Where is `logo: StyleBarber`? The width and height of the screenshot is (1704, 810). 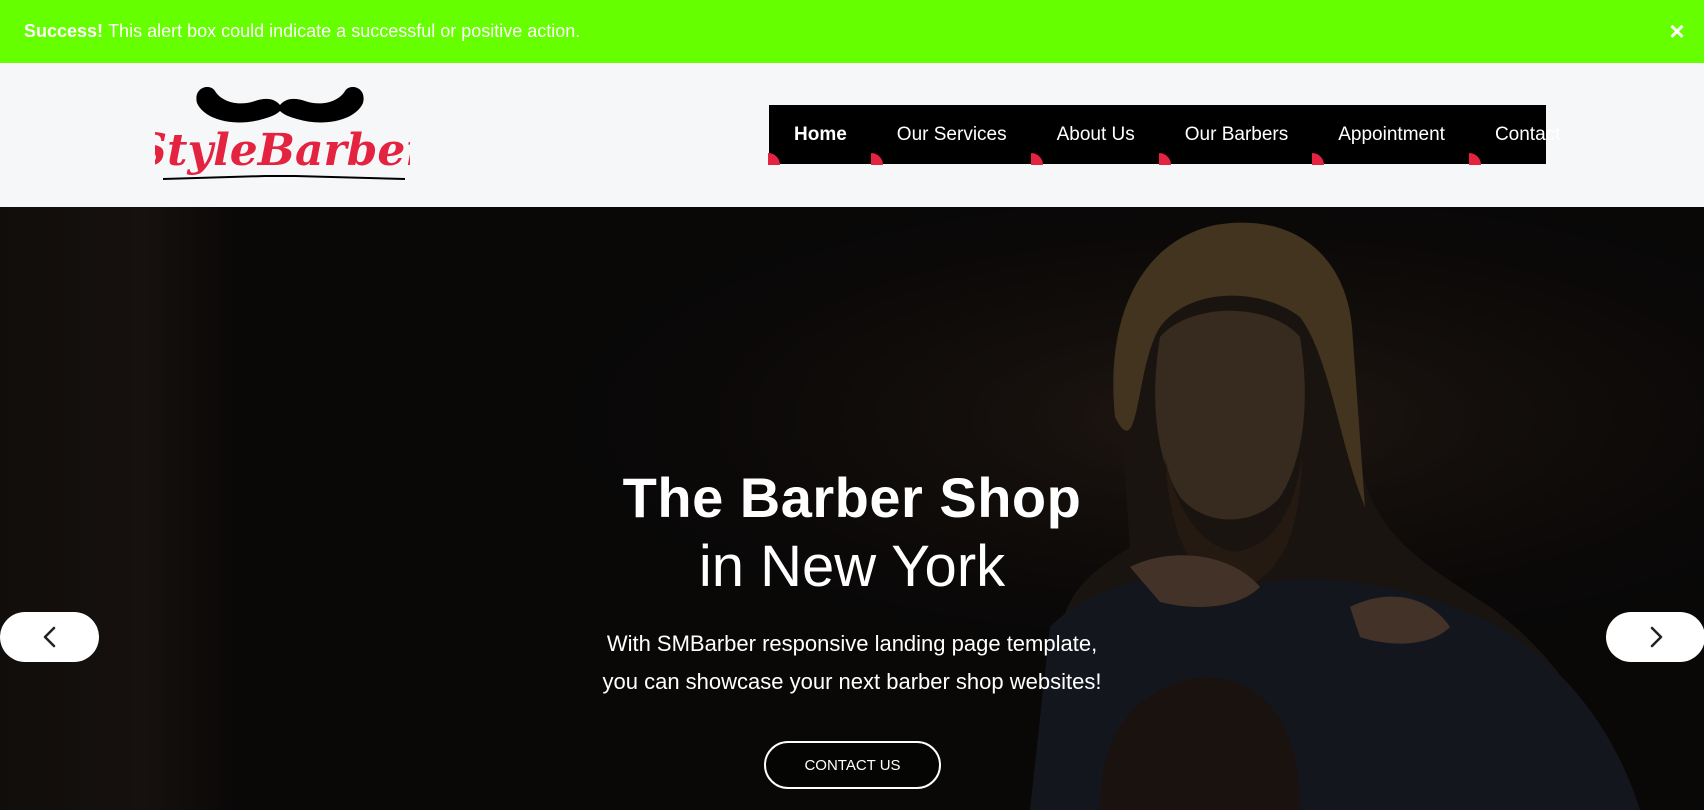 logo: StyleBarber is located at coordinates (282, 134).